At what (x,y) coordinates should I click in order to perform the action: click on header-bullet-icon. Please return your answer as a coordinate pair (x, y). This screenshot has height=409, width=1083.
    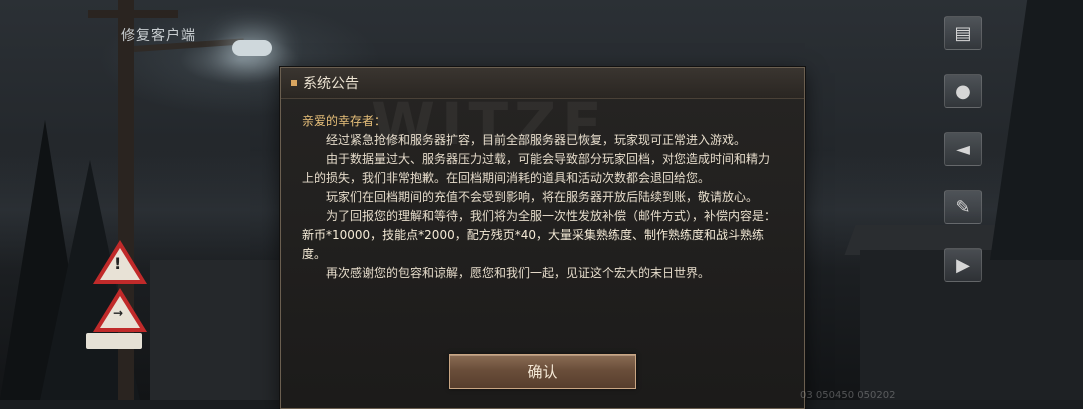
    Looking at the image, I should click on (294, 83).